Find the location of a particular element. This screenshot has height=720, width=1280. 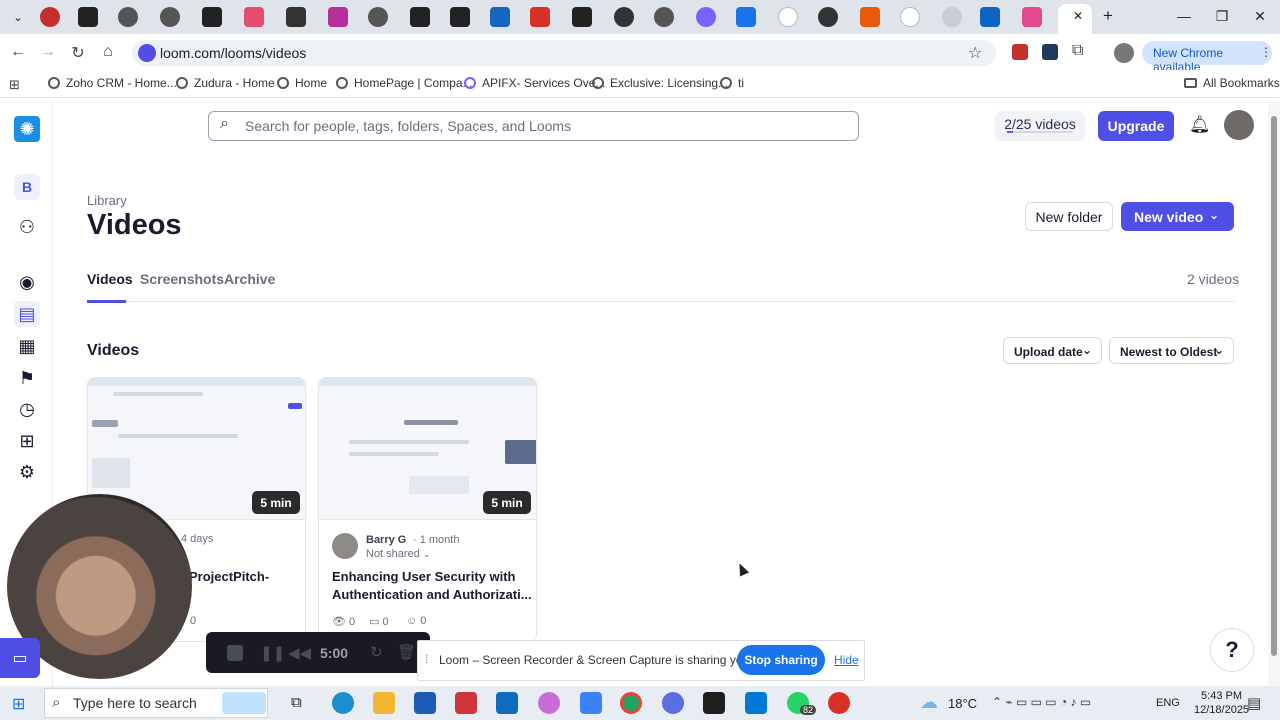

new-tab-icon: + is located at coordinates (1108, 16).